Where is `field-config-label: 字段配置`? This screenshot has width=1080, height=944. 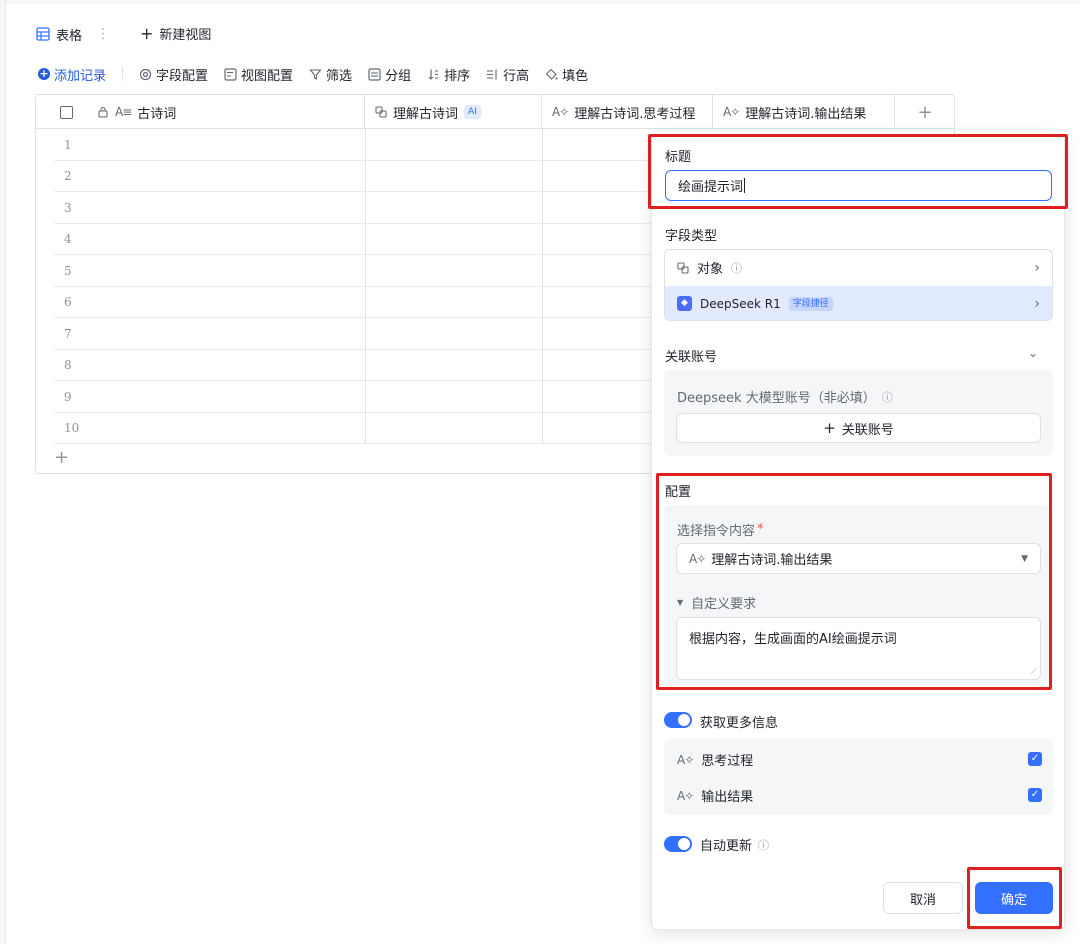 field-config-label: 字段配置 is located at coordinates (182, 76).